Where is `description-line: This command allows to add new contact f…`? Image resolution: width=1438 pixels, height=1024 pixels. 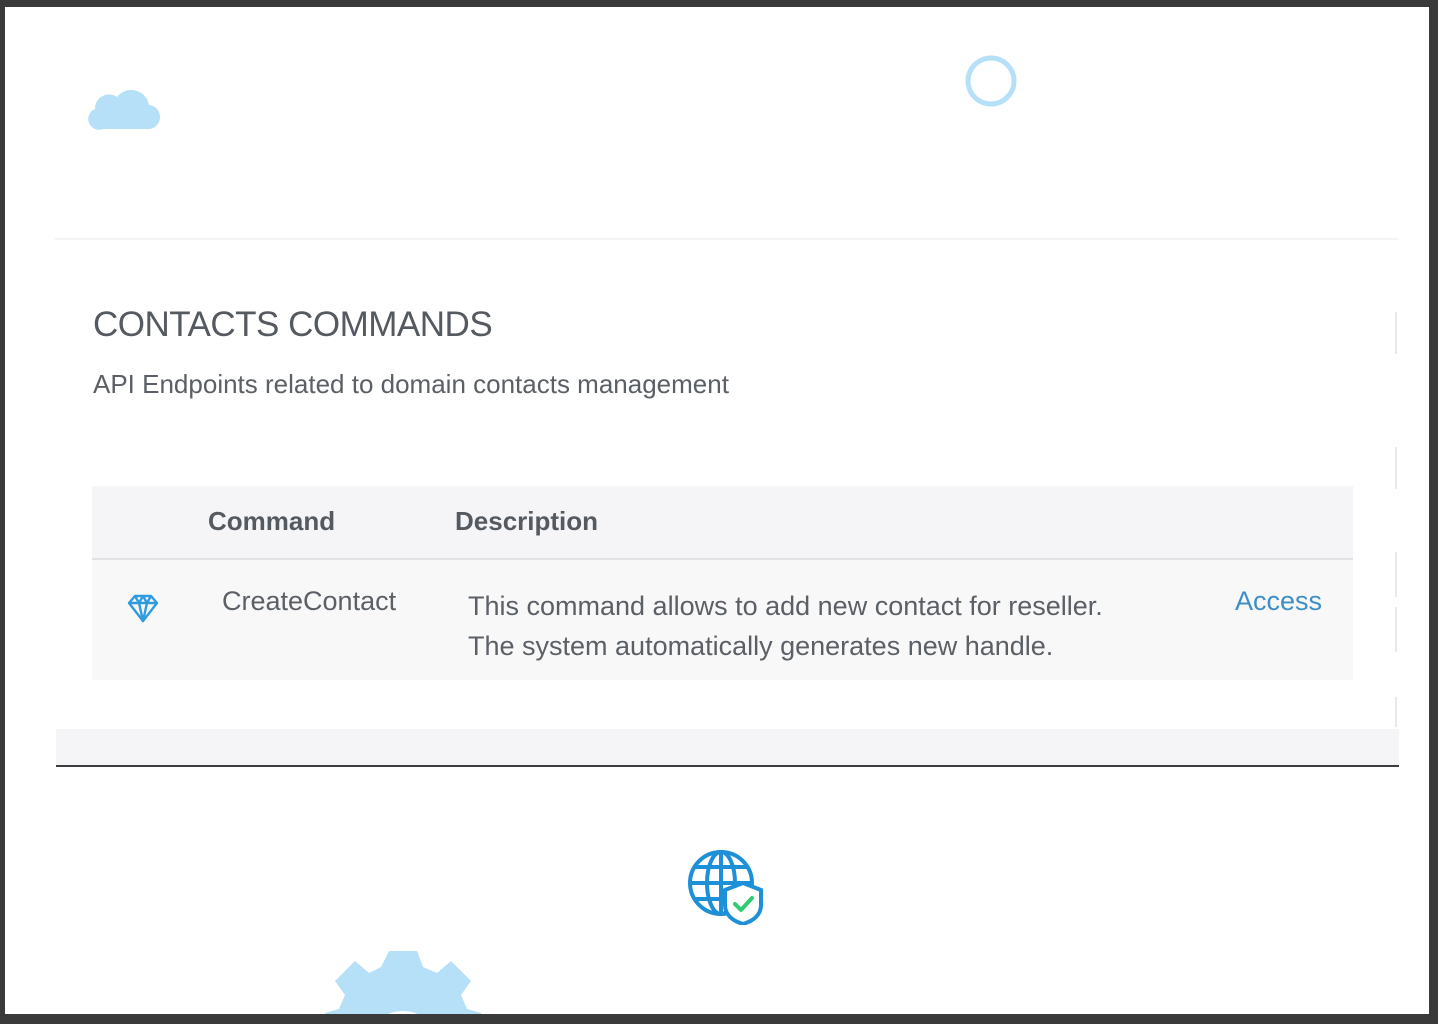 description-line: This command allows to add new contact f… is located at coordinates (785, 606).